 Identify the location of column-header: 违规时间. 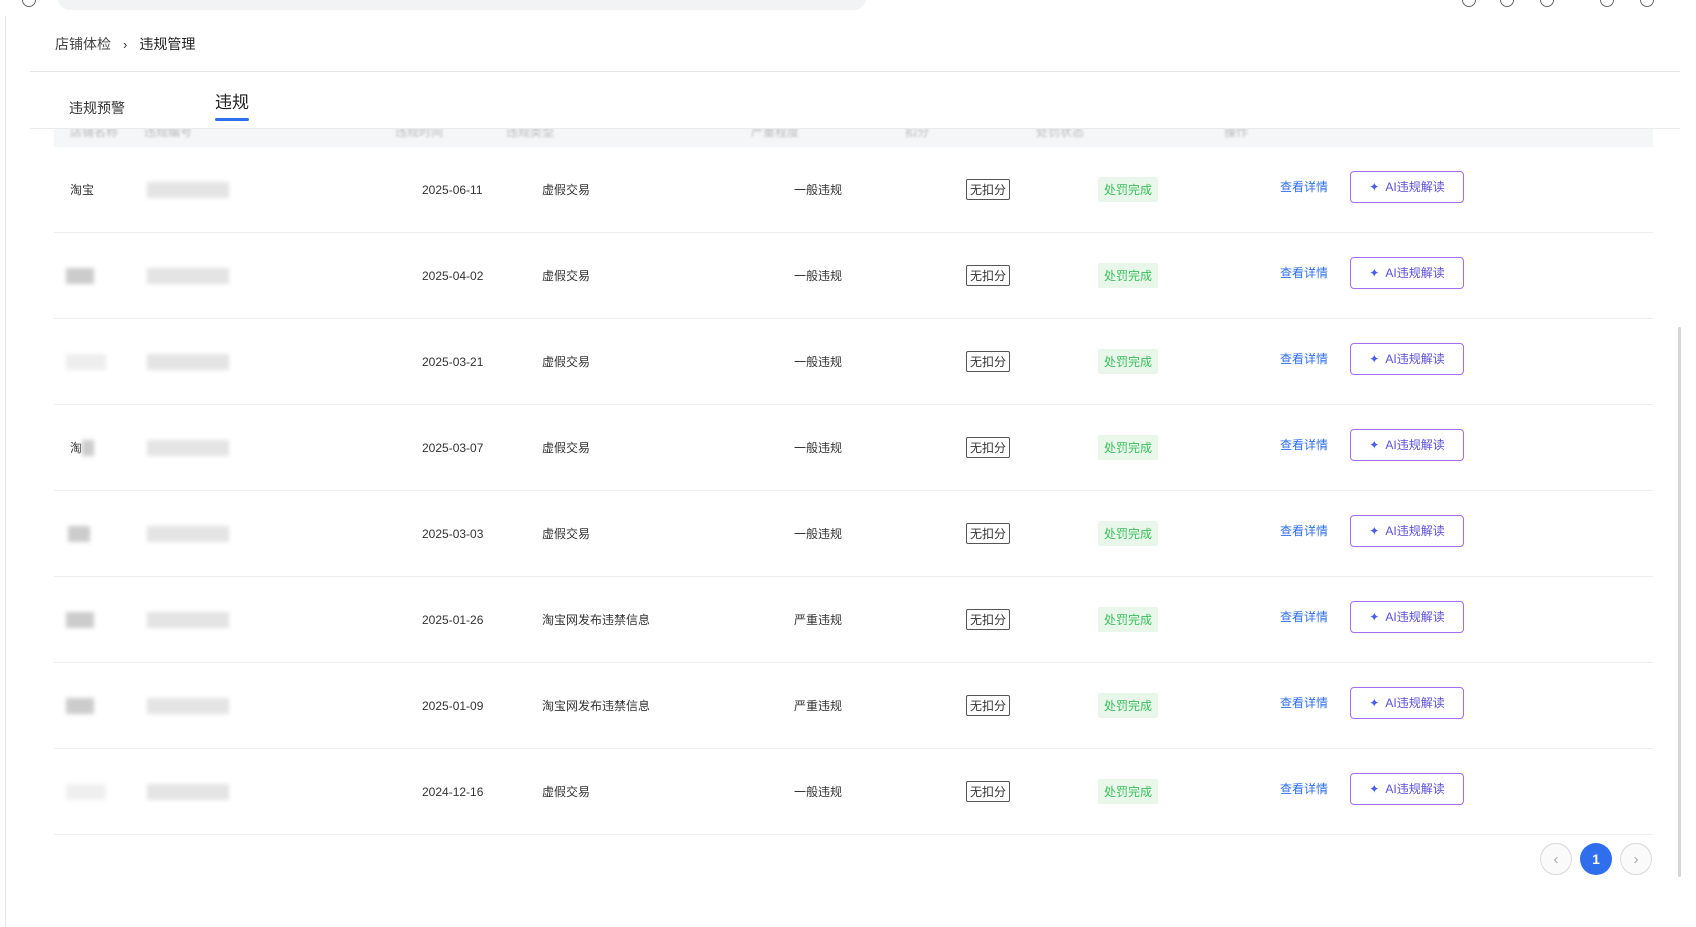
(419, 134).